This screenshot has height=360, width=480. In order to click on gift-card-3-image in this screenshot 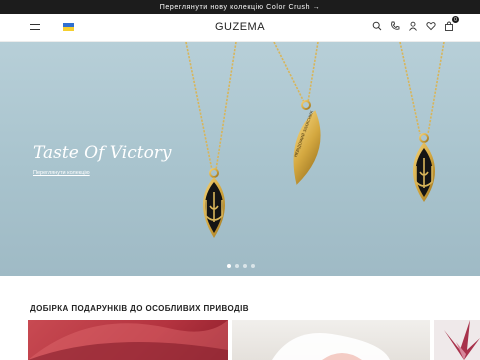, I will do `click(462, 340)`.